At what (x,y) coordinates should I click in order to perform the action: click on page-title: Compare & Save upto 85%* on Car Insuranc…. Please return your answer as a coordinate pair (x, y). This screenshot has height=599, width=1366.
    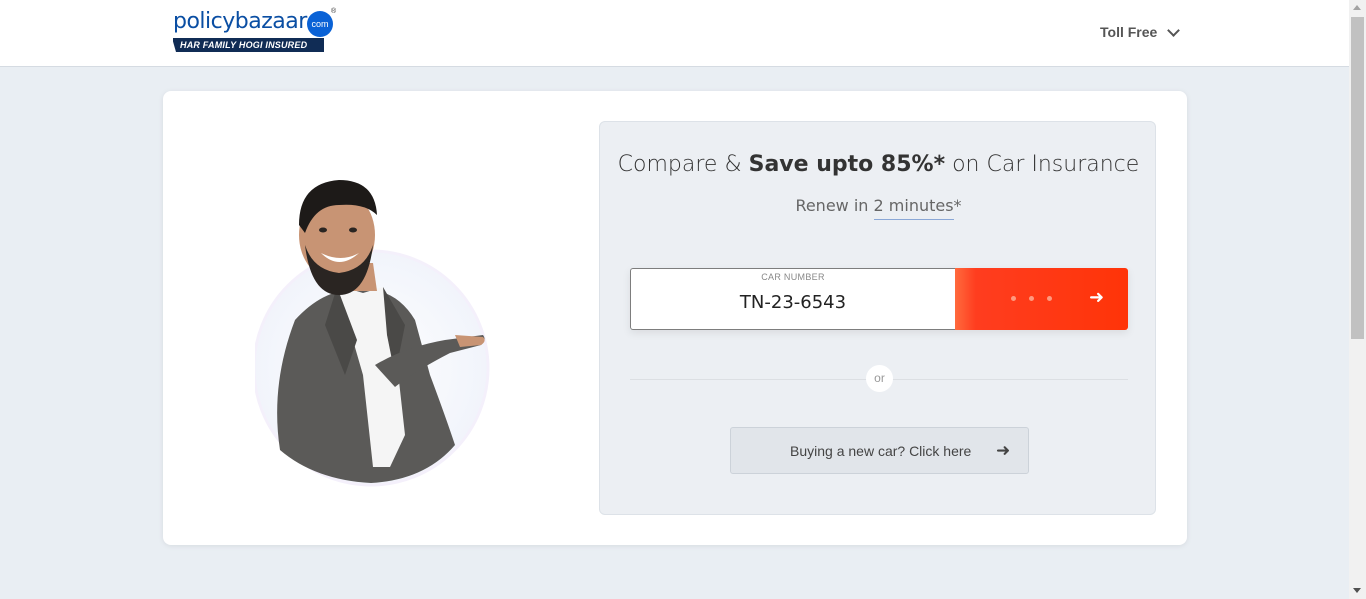
    Looking at the image, I should click on (878, 164).